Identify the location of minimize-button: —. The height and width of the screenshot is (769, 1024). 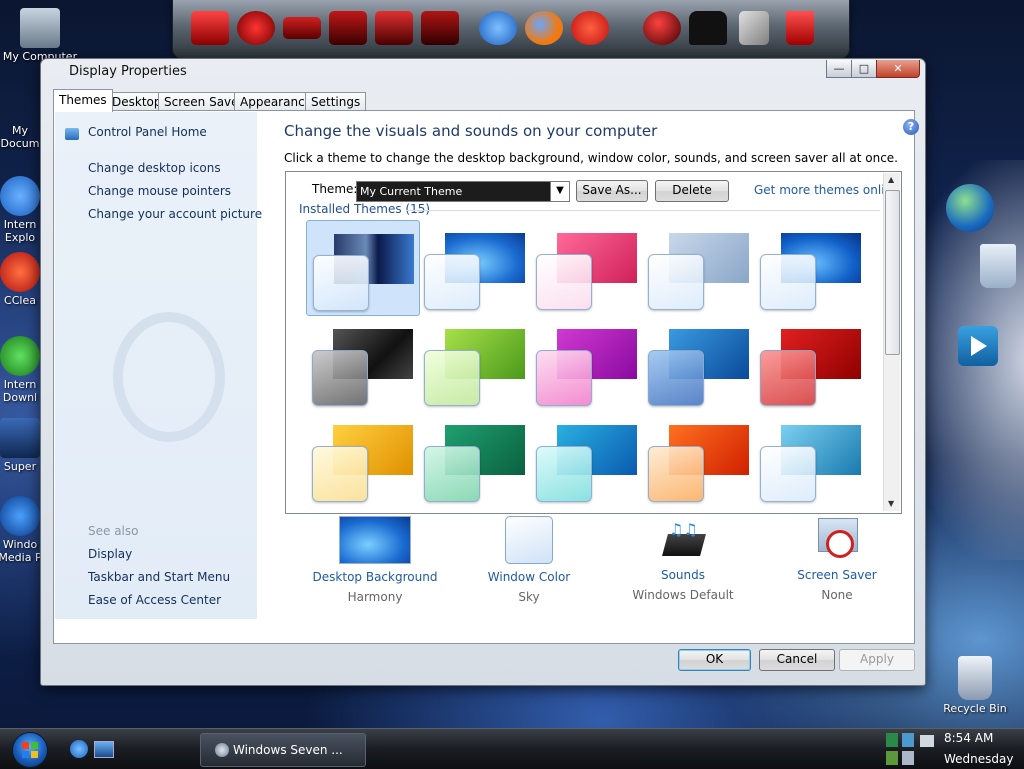
(839, 69).